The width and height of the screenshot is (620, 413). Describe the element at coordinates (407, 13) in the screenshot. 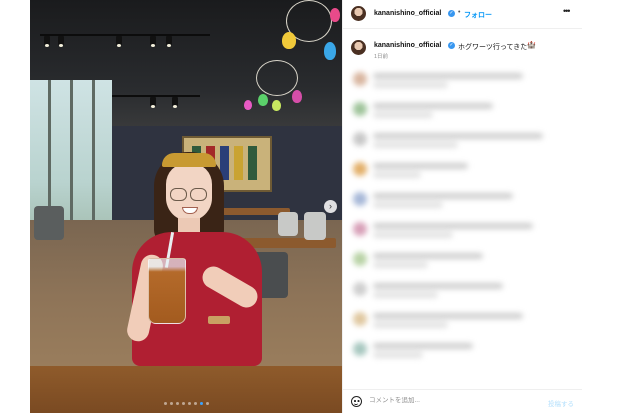

I see `header-username: kananishino_official` at that location.